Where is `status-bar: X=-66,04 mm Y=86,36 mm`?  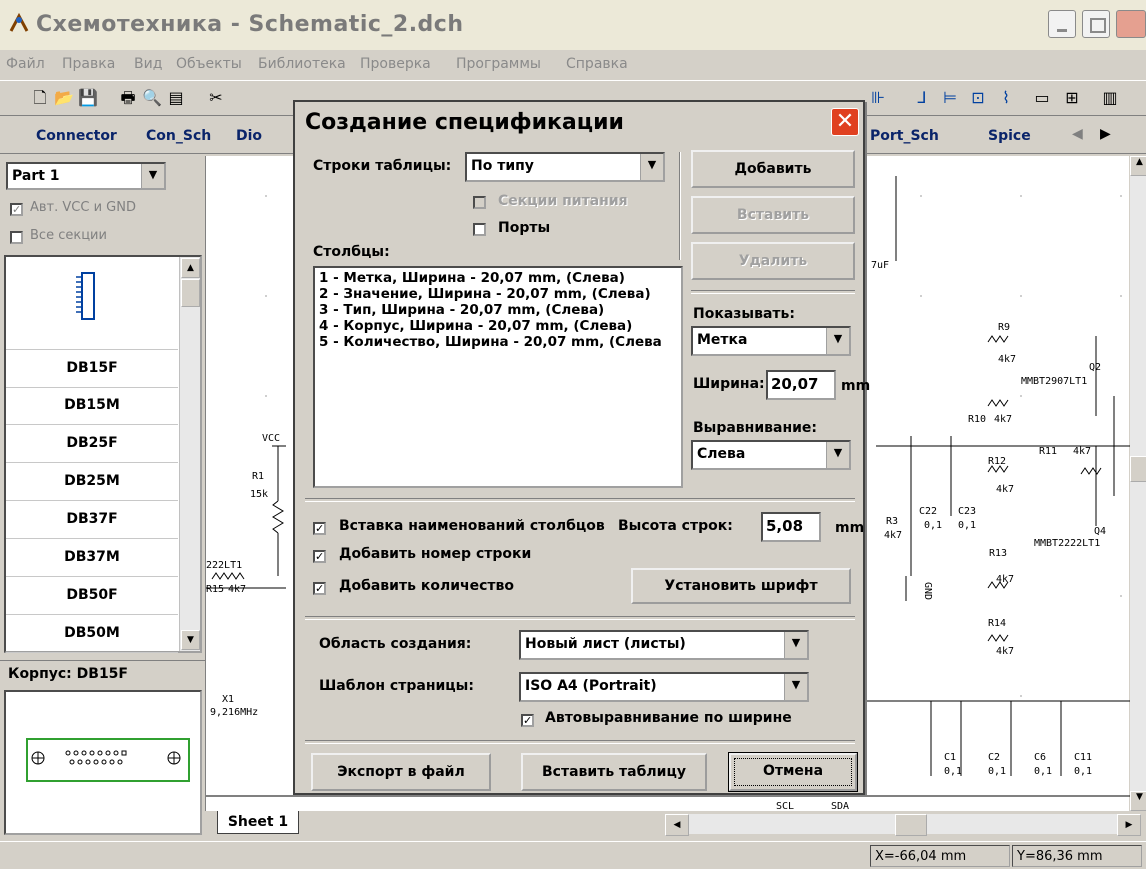
status-bar: X=-66,04 mm Y=86,36 mm is located at coordinates (573, 855).